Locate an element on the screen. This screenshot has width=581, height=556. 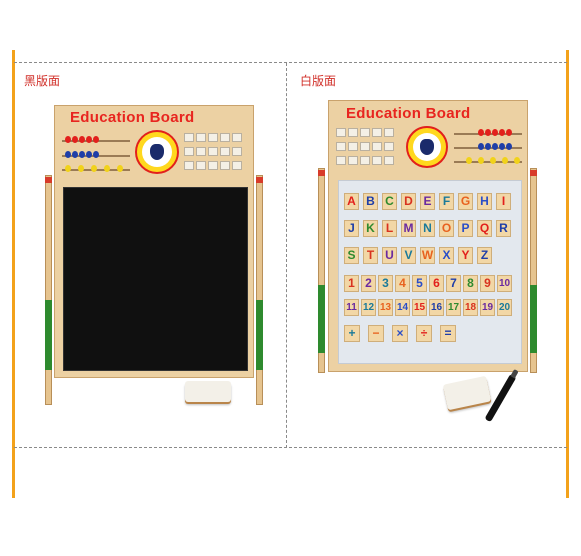
magnet-row2-2: L is located at coordinates (389, 228).